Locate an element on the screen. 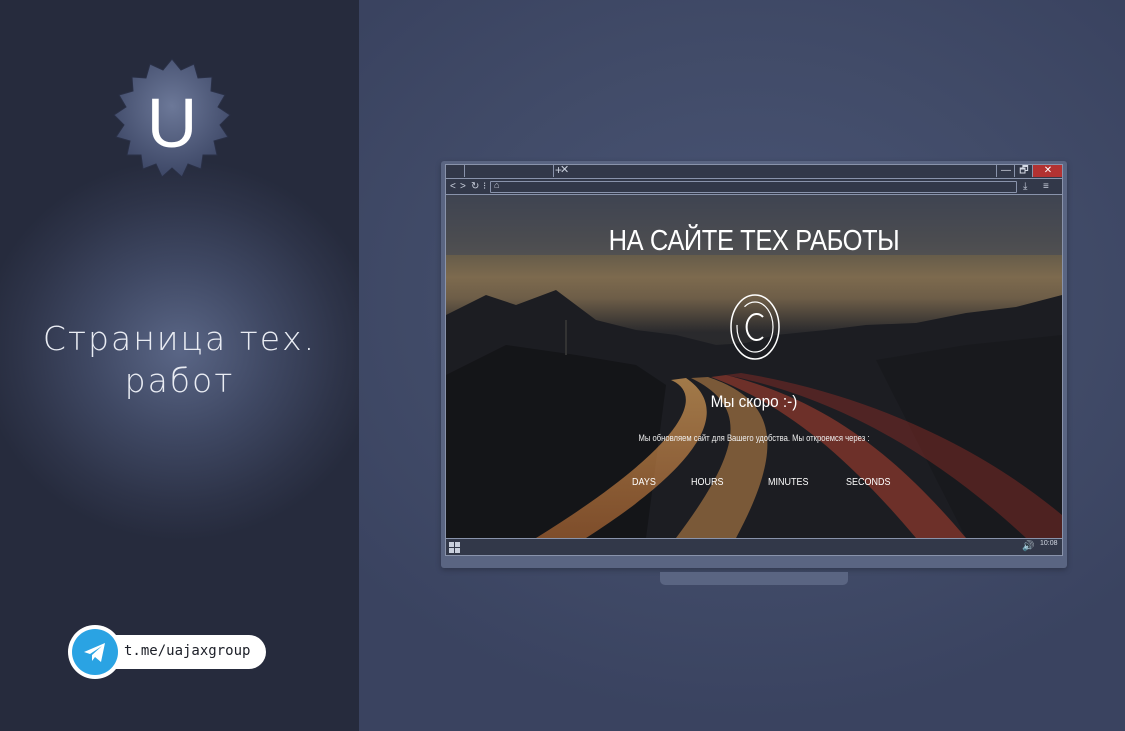  brand-badge-logo: U is located at coordinates (172, 118).